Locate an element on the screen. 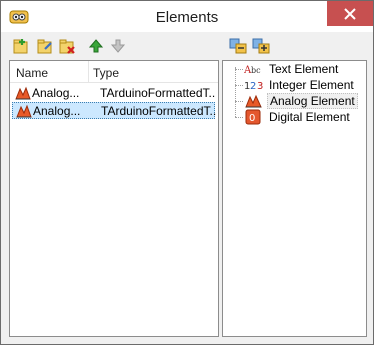 The height and width of the screenshot is (345, 374). expand-all-icon is located at coordinates (238, 46).